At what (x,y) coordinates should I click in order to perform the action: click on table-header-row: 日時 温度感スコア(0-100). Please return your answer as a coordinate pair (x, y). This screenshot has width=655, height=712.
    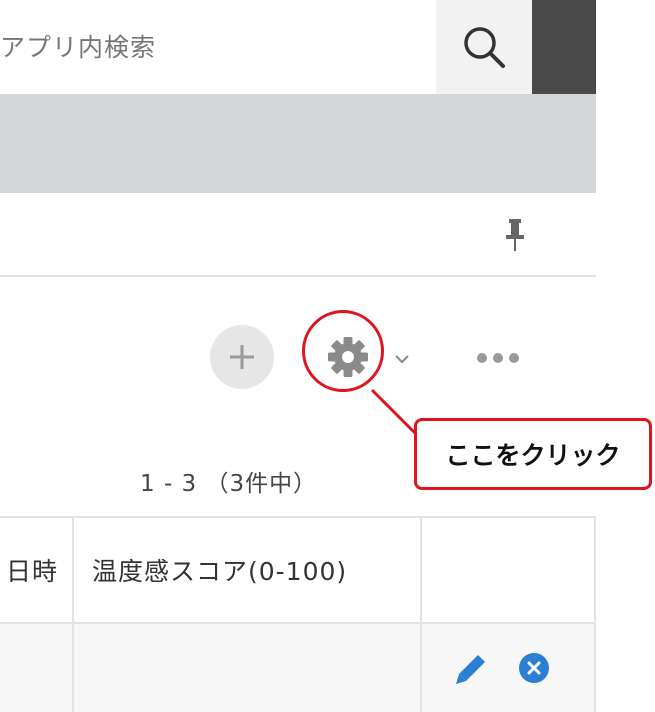
    Looking at the image, I should click on (298, 570).